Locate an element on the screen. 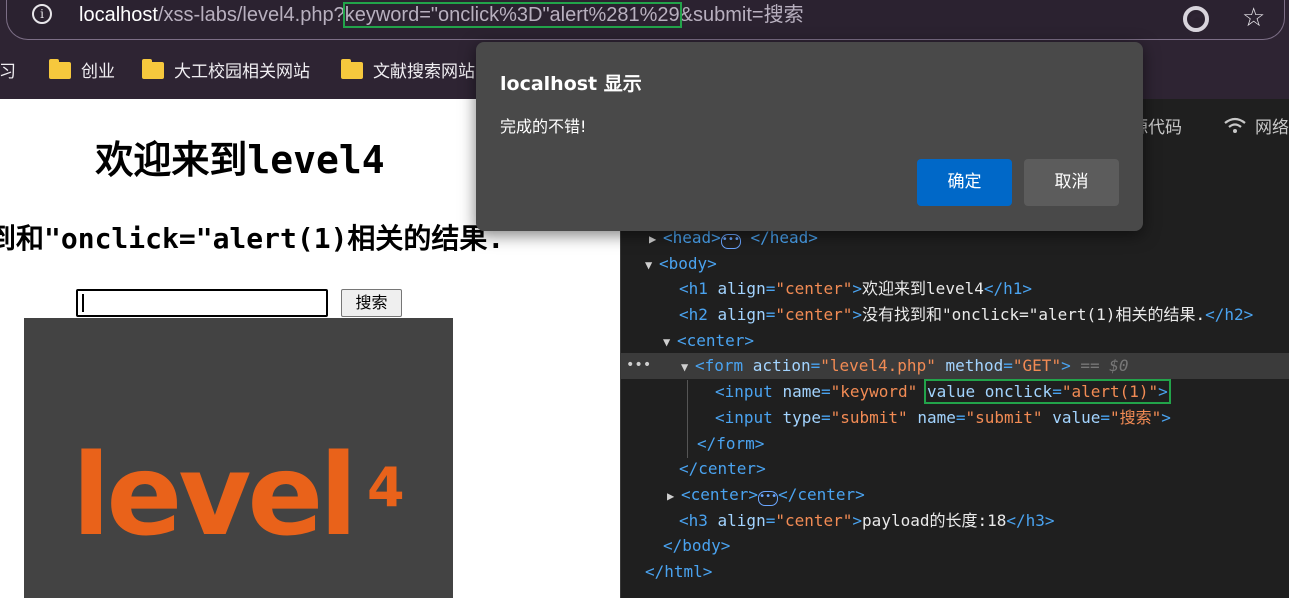 The width and height of the screenshot is (1289, 598). cancel-button: 取消 is located at coordinates (1071, 182).